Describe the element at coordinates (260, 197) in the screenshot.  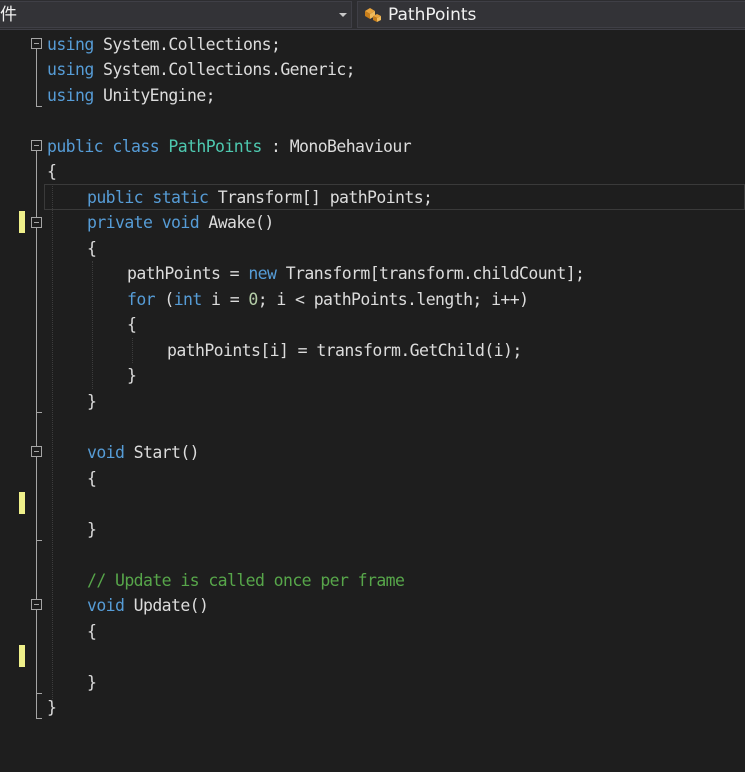
I see `code-line-7: public static Transform[] pathPoints;` at that location.